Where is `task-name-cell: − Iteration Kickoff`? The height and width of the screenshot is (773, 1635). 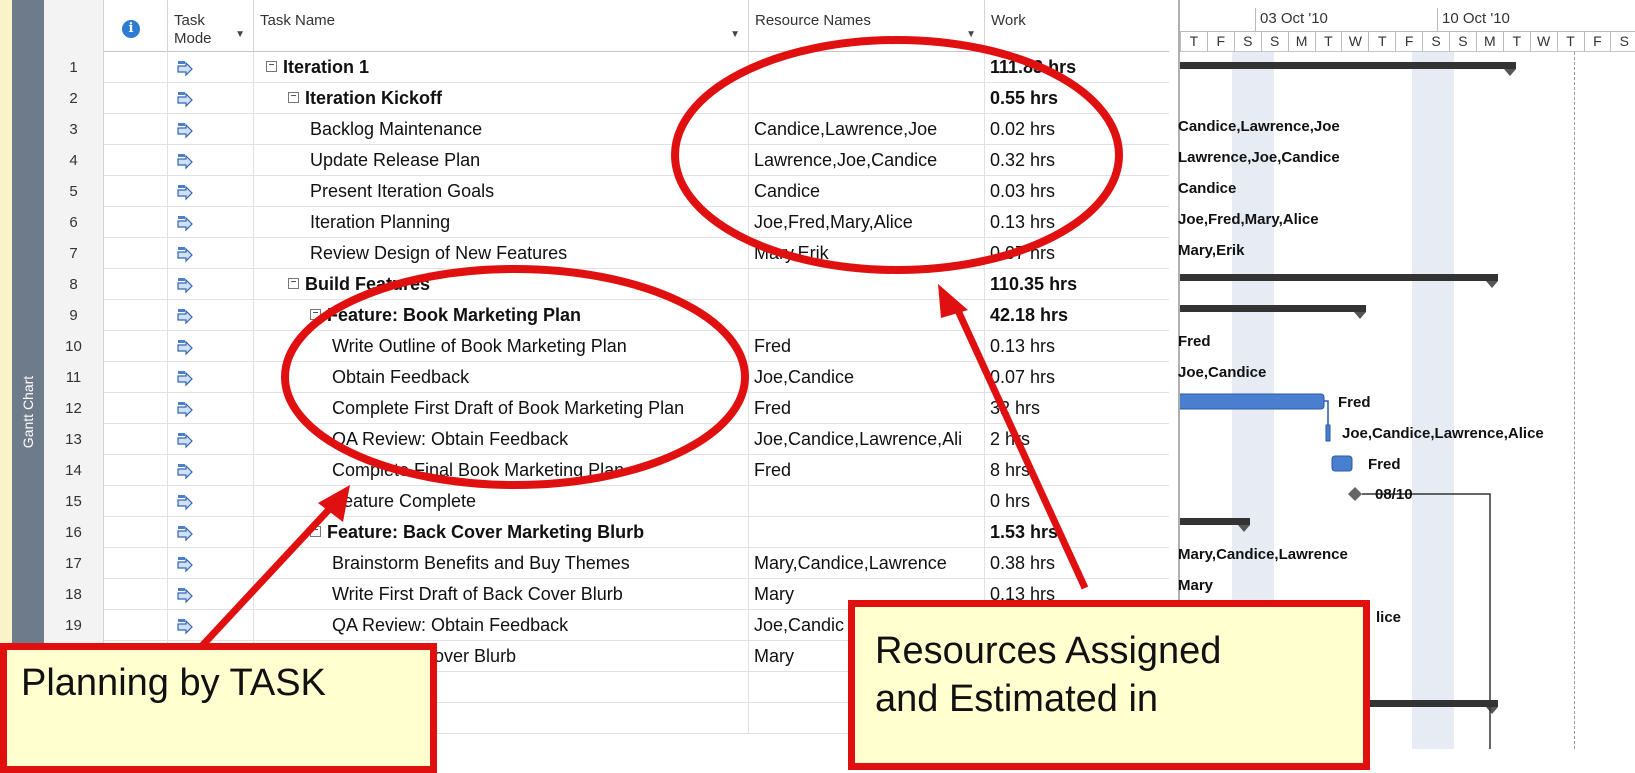
task-name-cell: − Iteration Kickoff is located at coordinates (501, 98).